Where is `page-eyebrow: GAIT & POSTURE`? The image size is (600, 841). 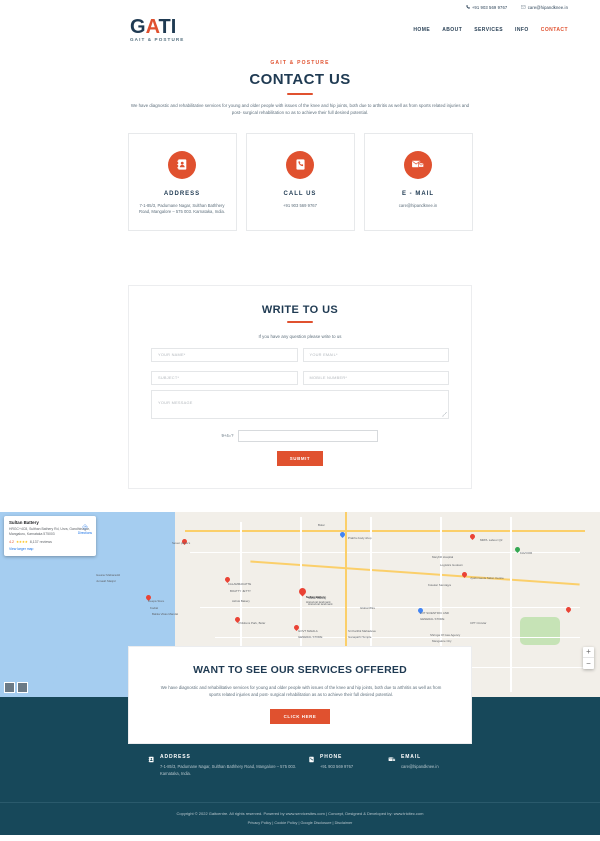 page-eyebrow: GAIT & POSTURE is located at coordinates (300, 63).